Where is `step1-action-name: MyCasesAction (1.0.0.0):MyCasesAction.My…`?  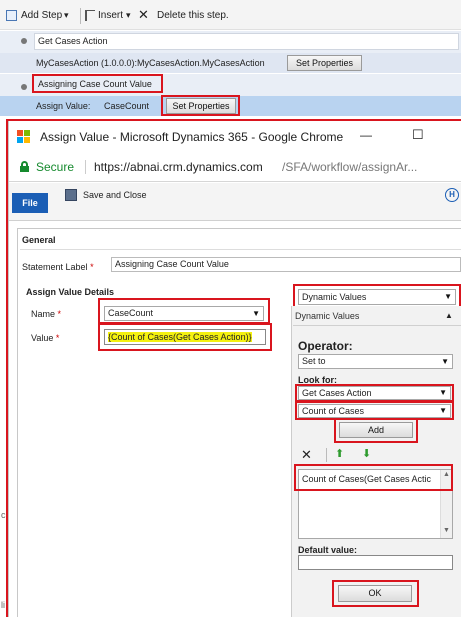
step1-action-name: MyCasesAction (1.0.0.0):MyCasesAction.My… is located at coordinates (150, 63).